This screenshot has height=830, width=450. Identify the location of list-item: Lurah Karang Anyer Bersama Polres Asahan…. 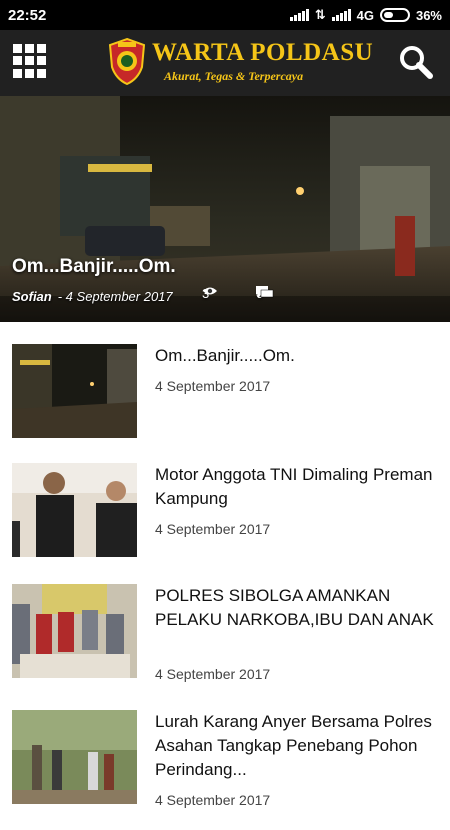
(225, 770).